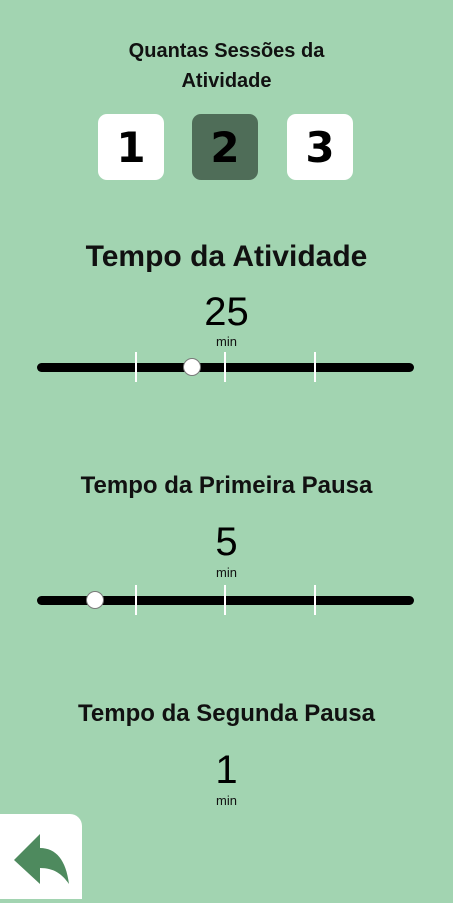 The image size is (453, 903). I want to click on session-option-3: 3, so click(320, 147).